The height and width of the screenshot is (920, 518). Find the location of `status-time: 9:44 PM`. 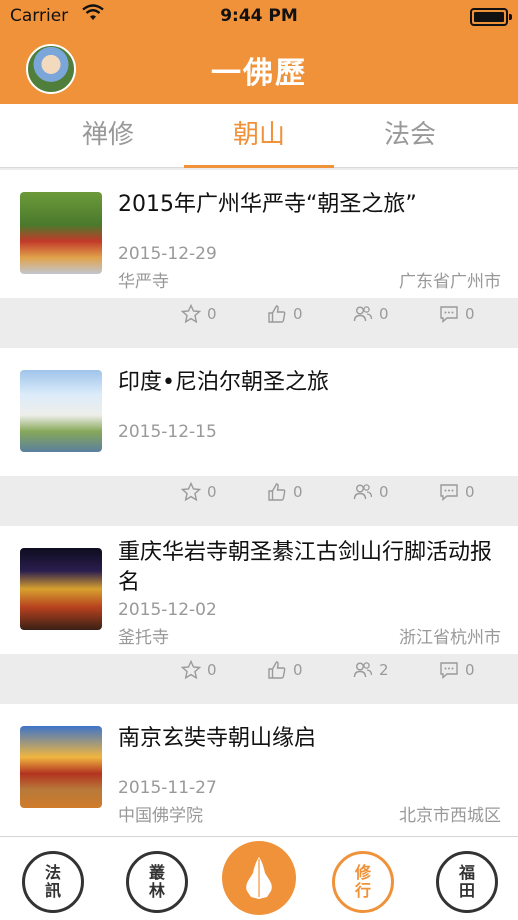

status-time: 9:44 PM is located at coordinates (259, 16).